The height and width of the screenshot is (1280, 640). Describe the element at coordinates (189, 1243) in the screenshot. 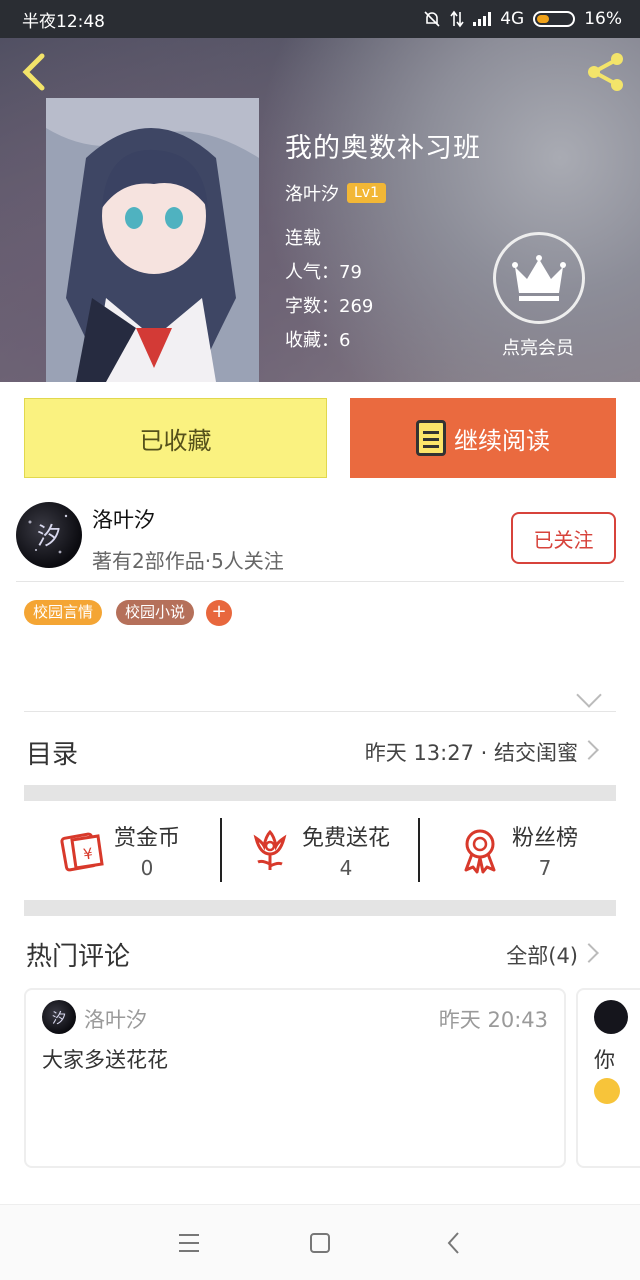

I see `menu-icon` at that location.